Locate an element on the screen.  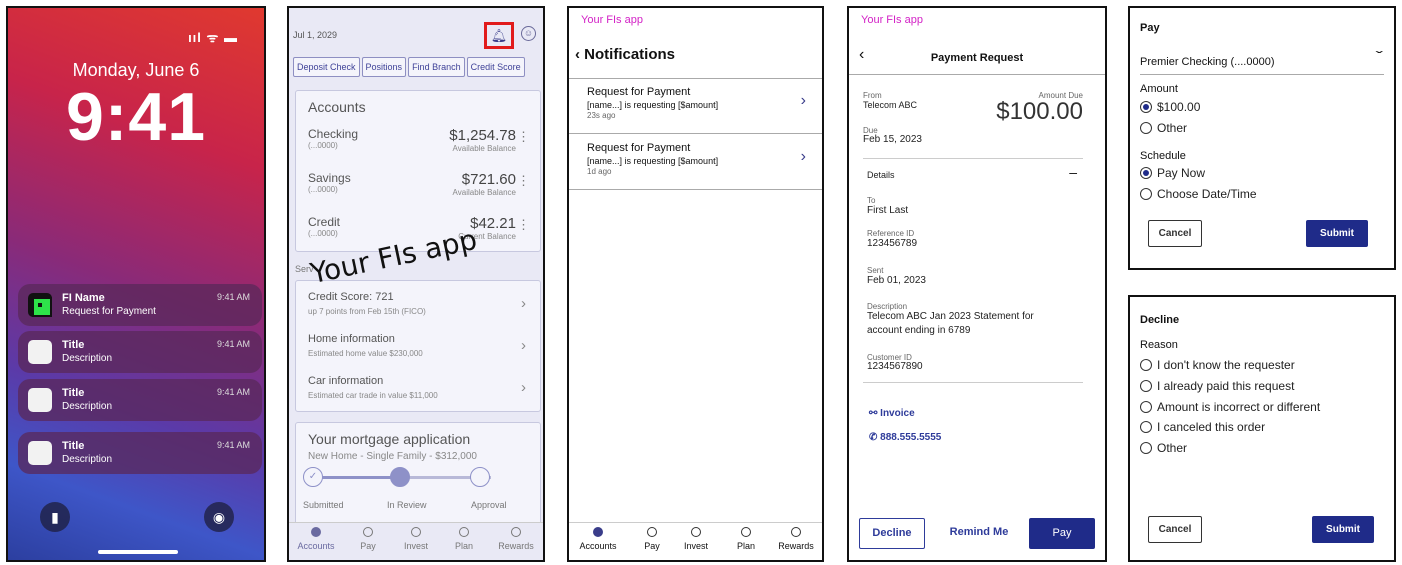
option-label: Other is located at coordinates (1172, 448).